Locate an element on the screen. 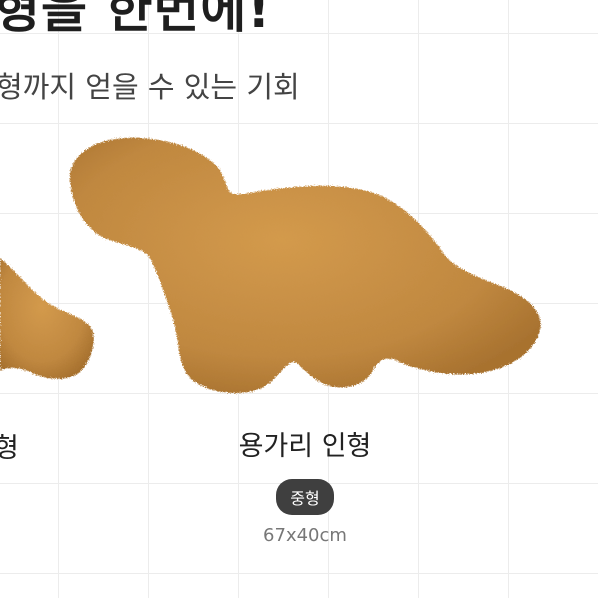 The image size is (598, 598). product-card: 용가리 인형 중형 67x40cm is located at coordinates (305, 485).